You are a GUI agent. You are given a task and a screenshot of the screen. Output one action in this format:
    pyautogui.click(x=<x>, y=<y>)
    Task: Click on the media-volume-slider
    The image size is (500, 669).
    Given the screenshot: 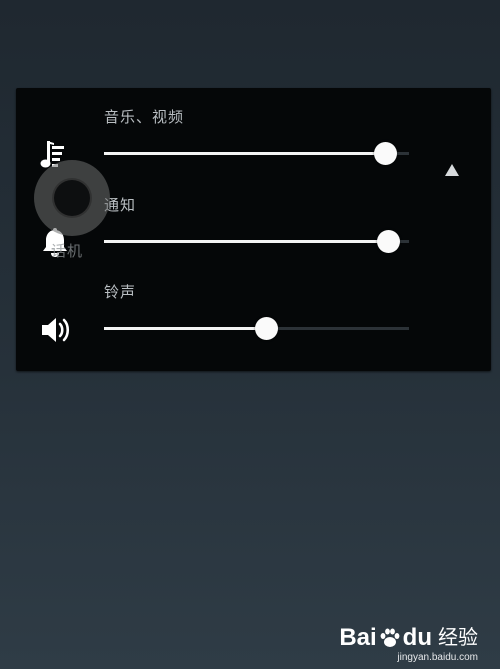 What is the action you would take?
    pyautogui.click(x=256, y=153)
    